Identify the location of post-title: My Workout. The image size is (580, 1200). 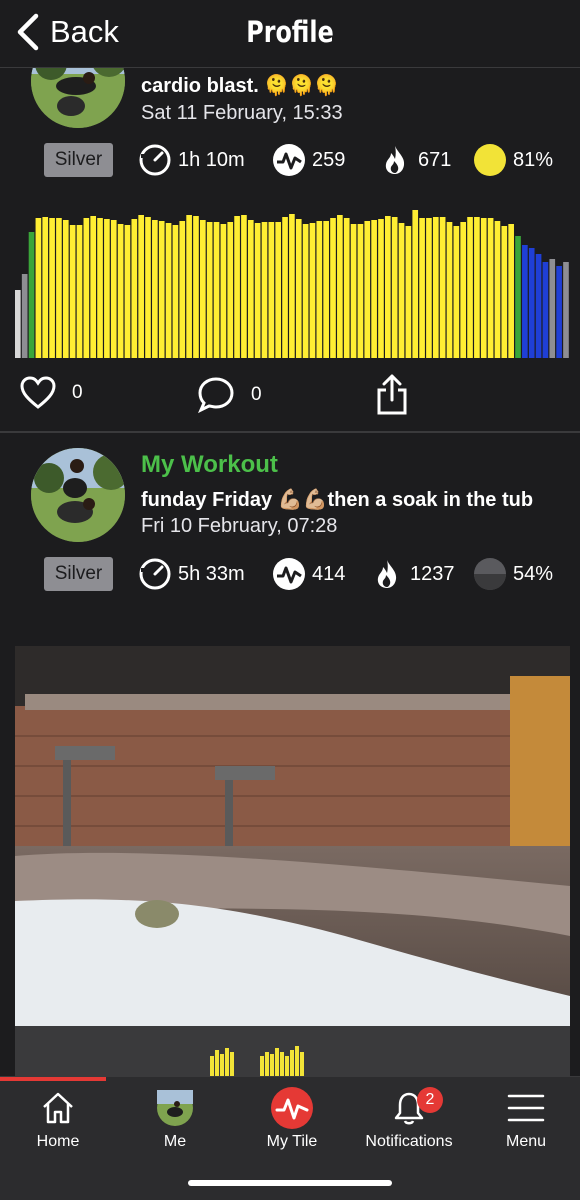
(209, 465).